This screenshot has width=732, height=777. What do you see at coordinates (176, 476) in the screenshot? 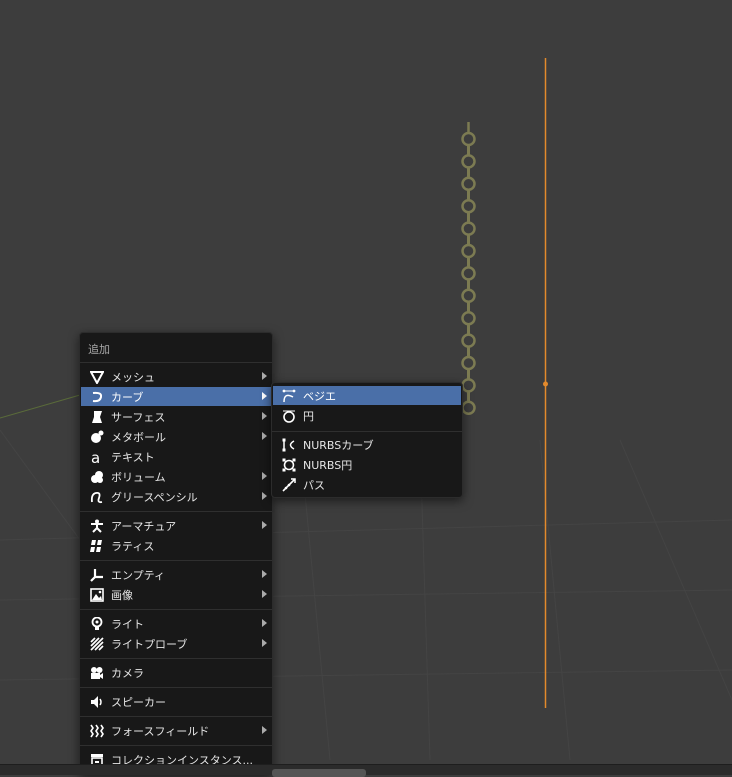
I see `menu-item-volume: ボリューム` at bounding box center [176, 476].